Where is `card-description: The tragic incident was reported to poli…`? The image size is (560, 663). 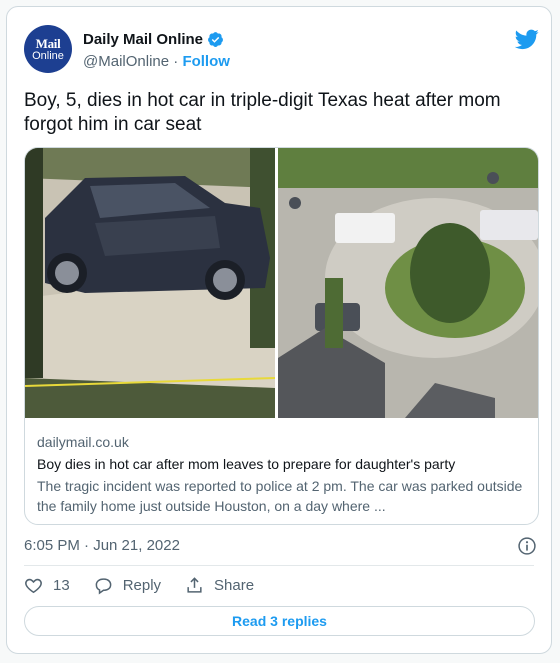 card-description: The tragic incident was reported to poli… is located at coordinates (280, 496).